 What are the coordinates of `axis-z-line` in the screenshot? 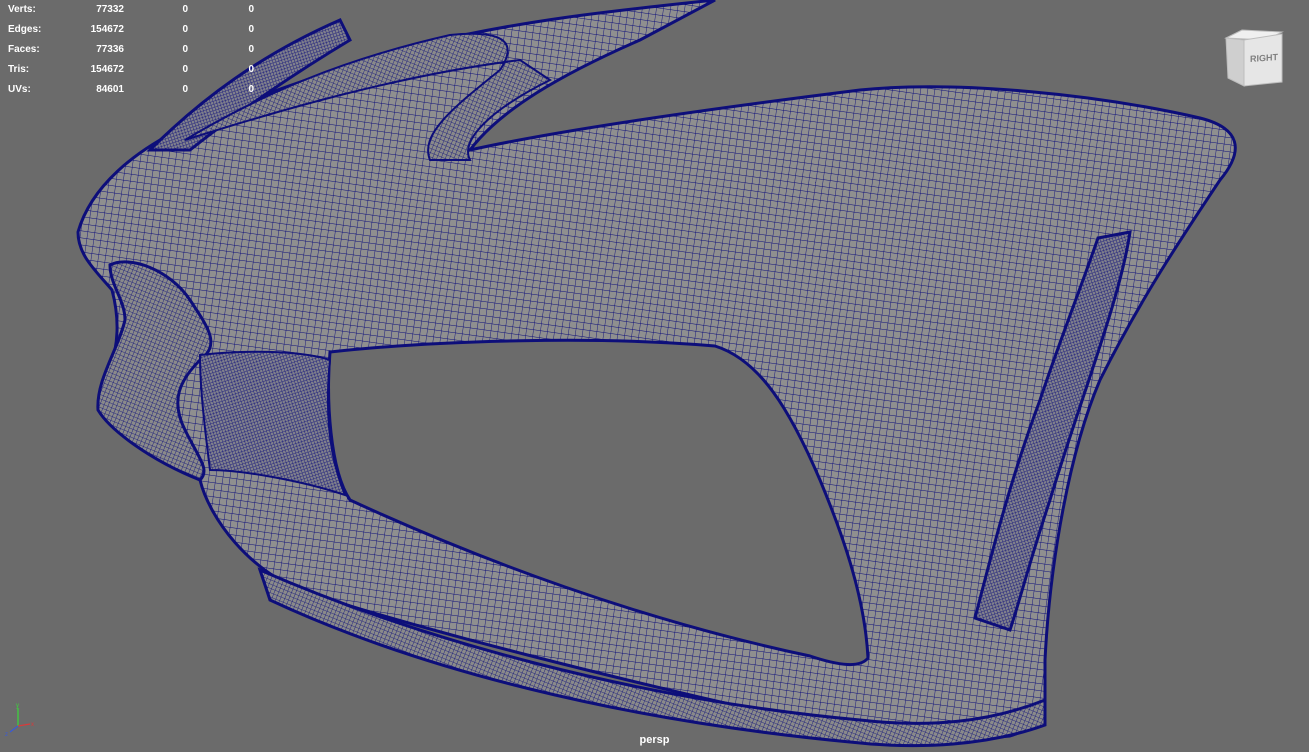 It's located at (14, 729).